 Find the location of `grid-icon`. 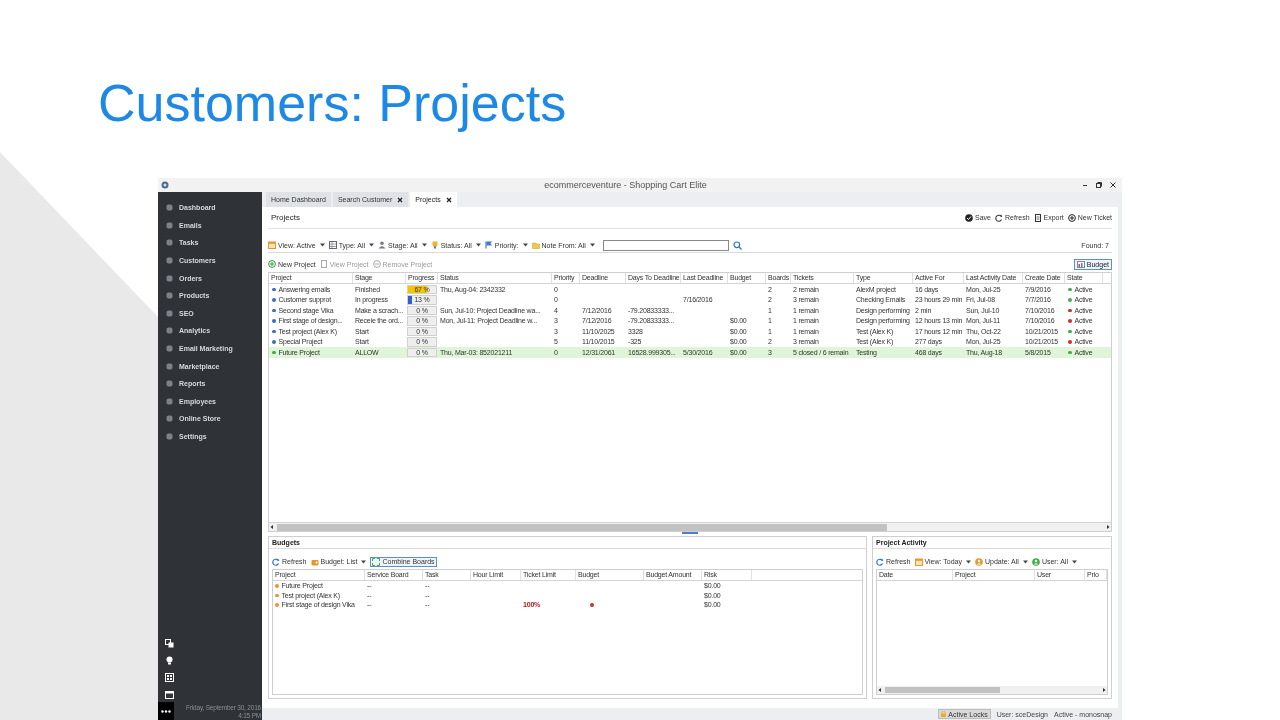

grid-icon is located at coordinates (169, 677).